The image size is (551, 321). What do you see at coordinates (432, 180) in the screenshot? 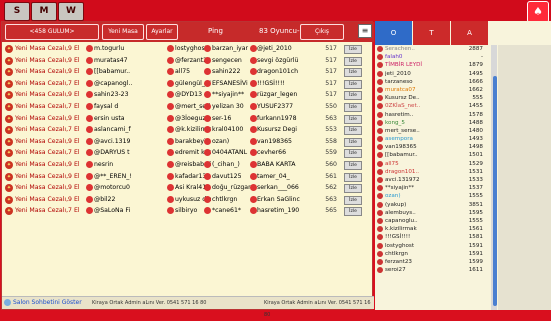
I see `player-list-item: avci.131972 1533` at bounding box center [432, 180].